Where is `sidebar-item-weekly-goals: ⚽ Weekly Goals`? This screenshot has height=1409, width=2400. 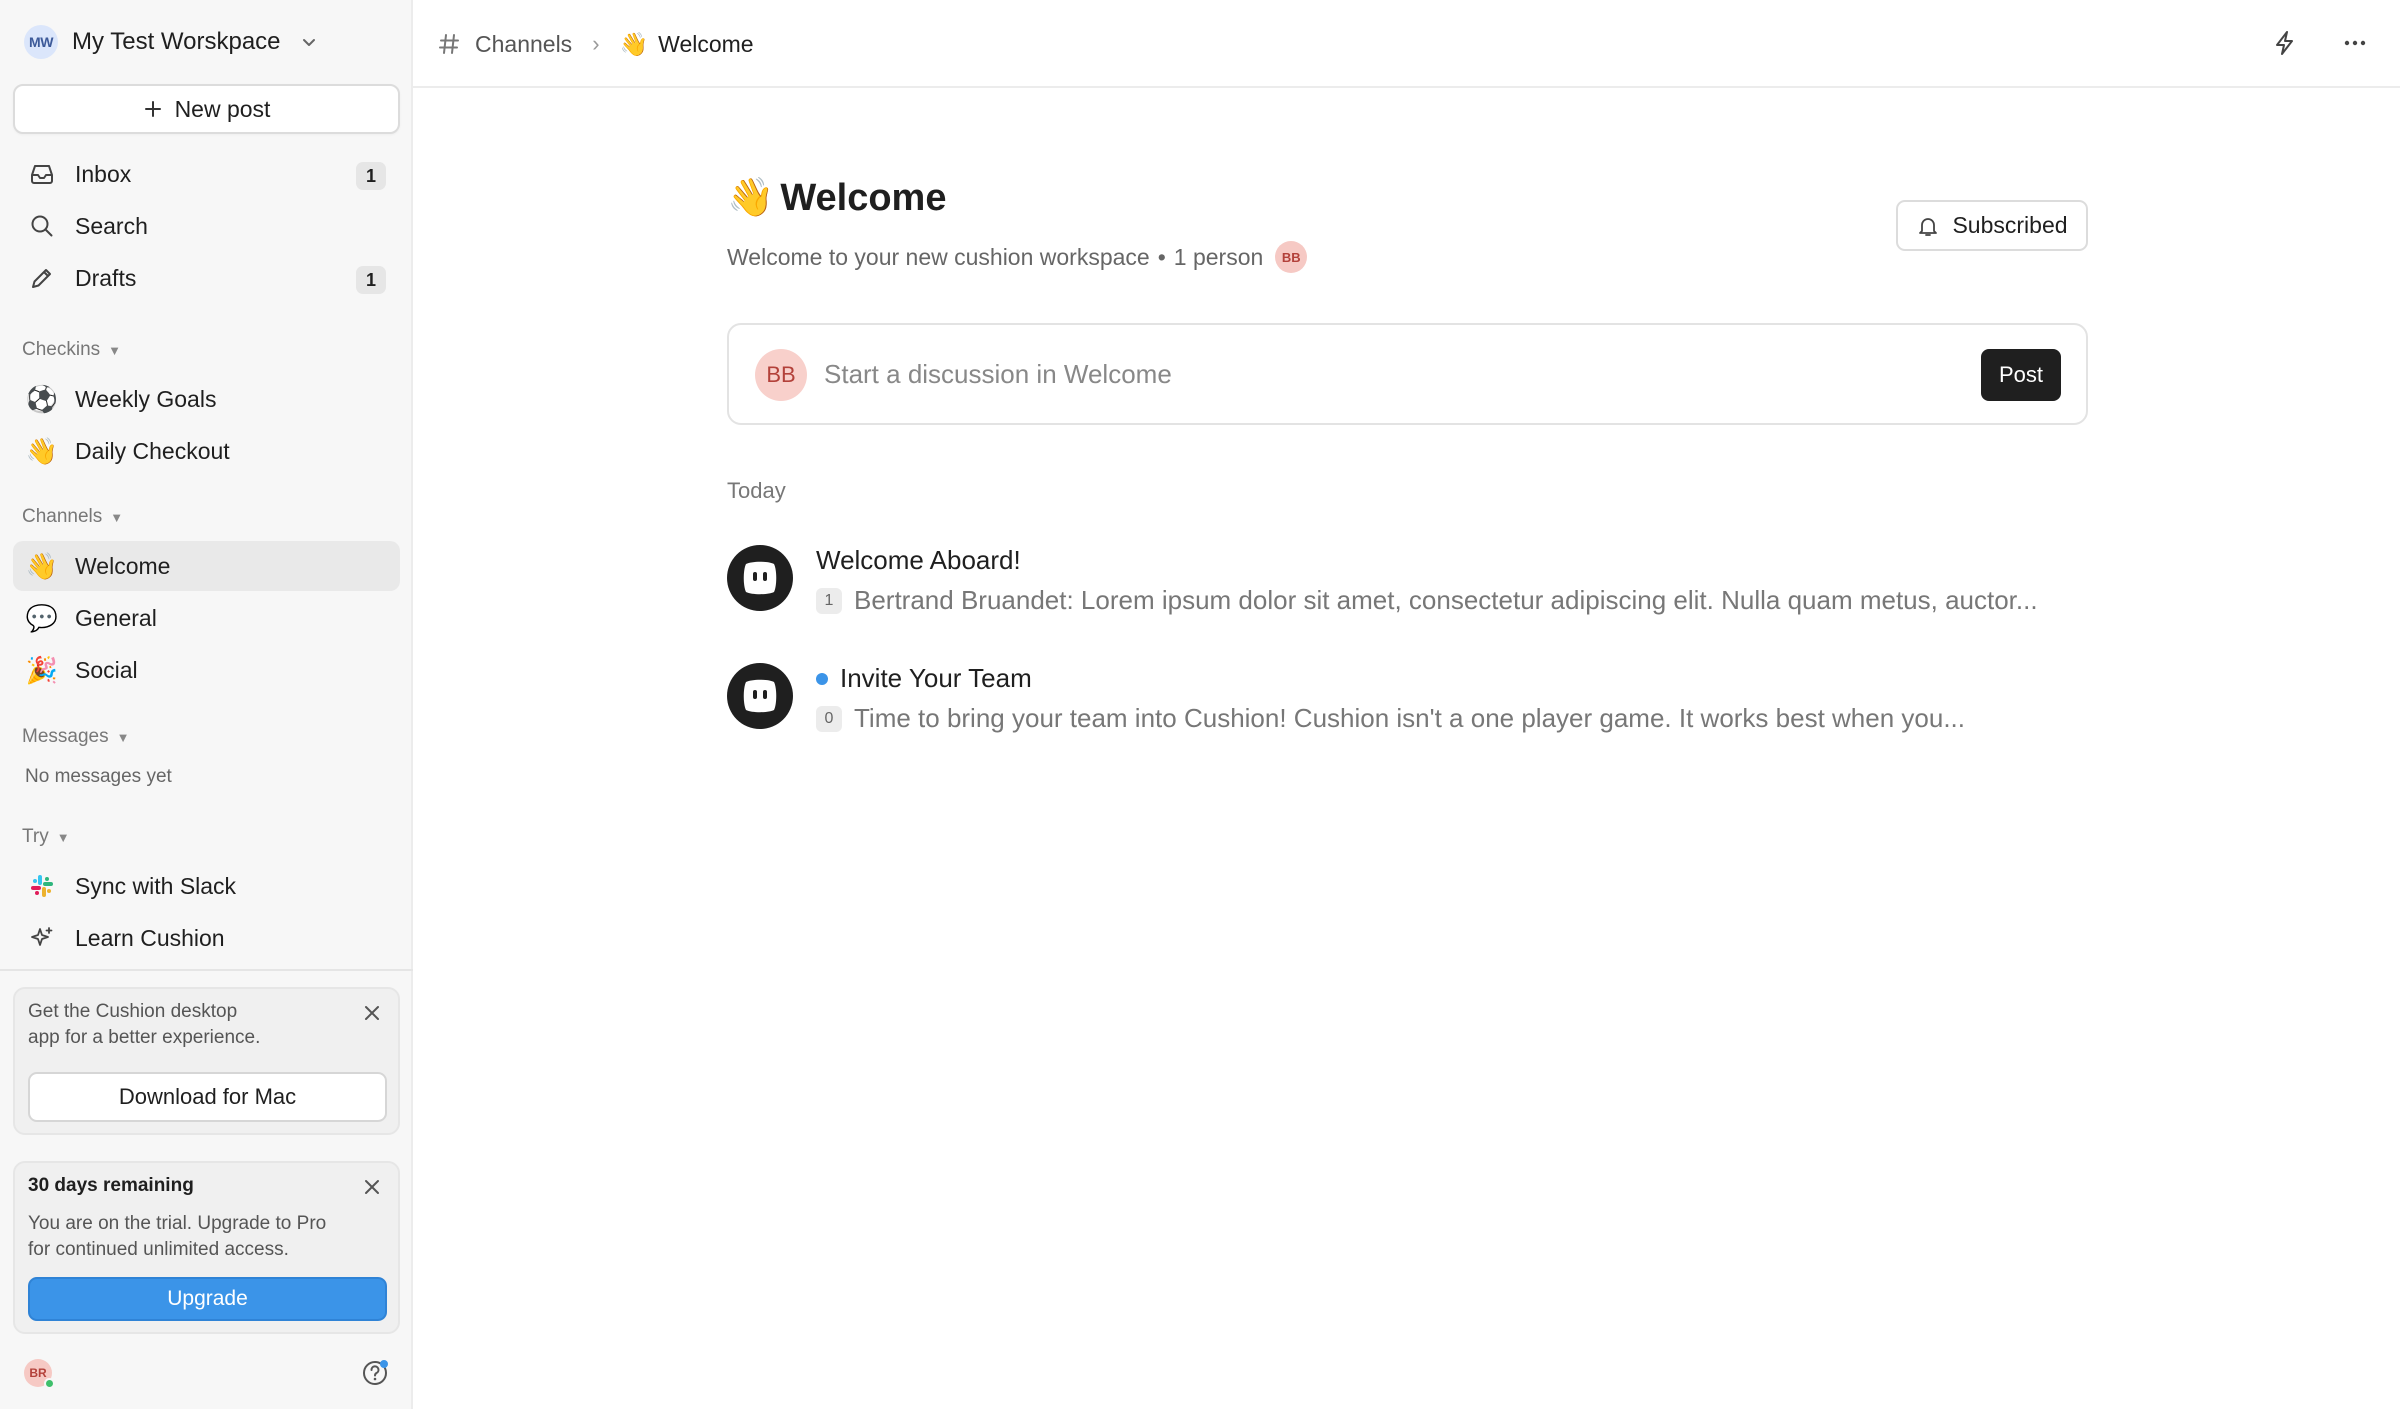
sidebar-item-weekly-goals: ⚽ Weekly Goals is located at coordinates (206, 399).